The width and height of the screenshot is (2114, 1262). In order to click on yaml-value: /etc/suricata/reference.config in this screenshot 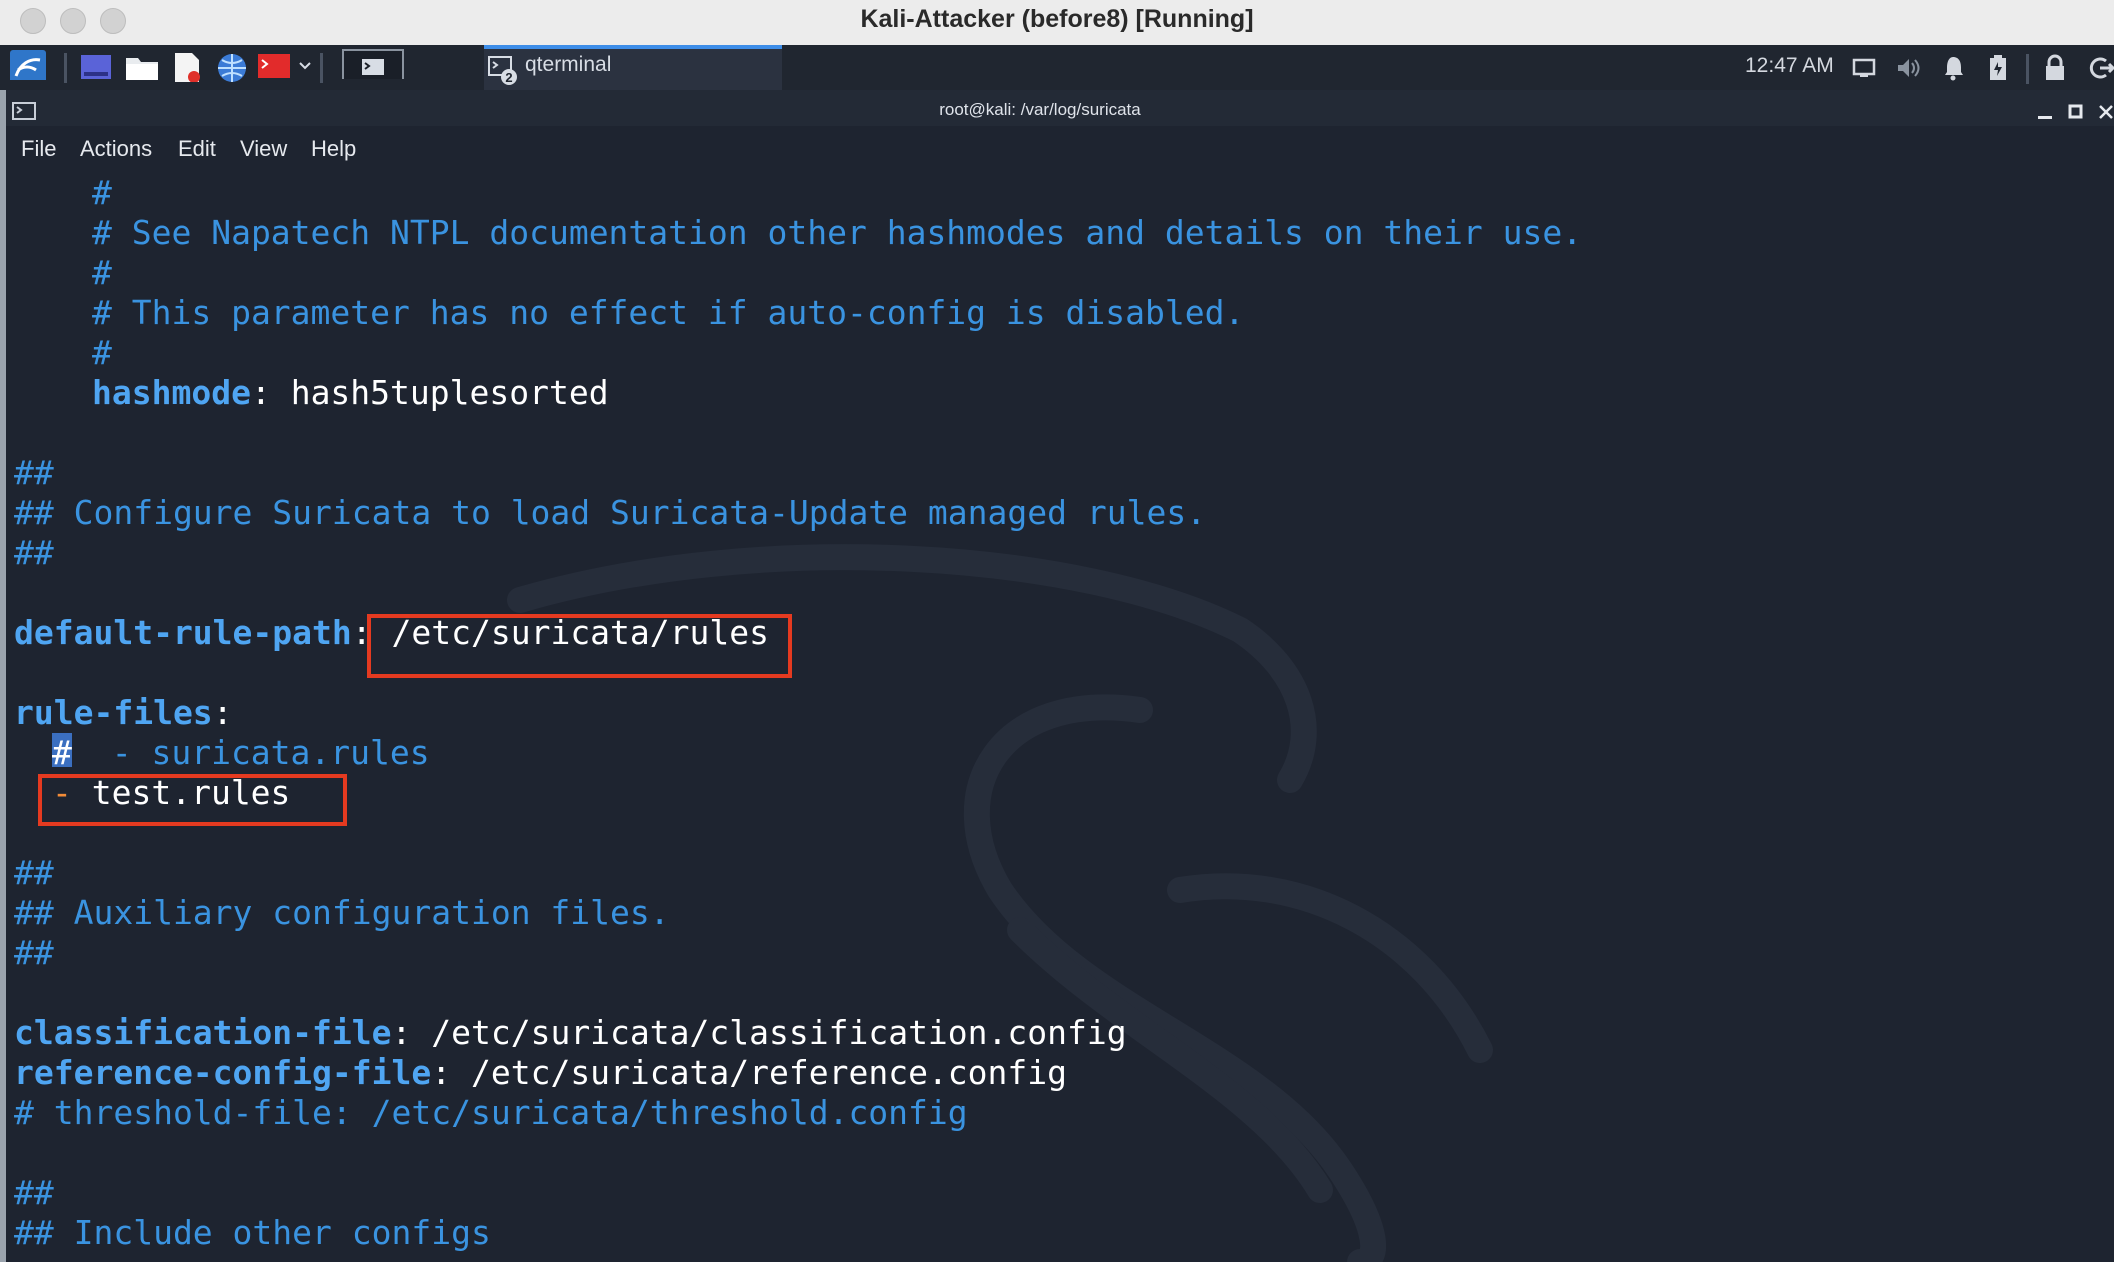, I will do `click(759, 1072)`.